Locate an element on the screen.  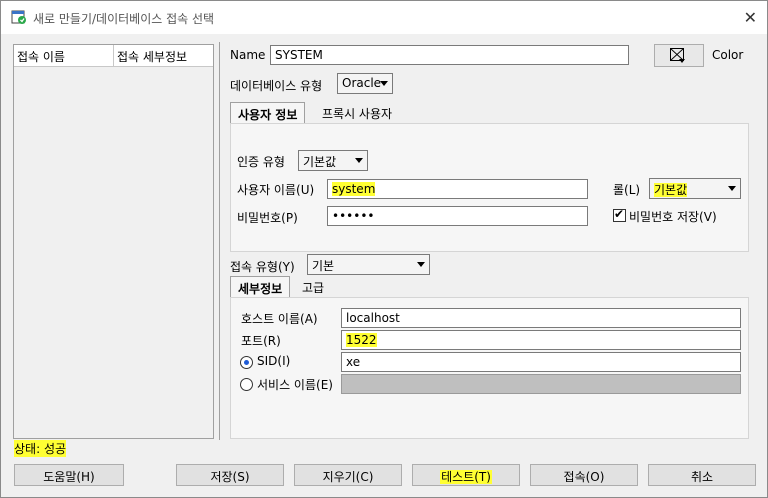
connection-list-header: 접속 이름 접속 세부정보 is located at coordinates (113, 56).